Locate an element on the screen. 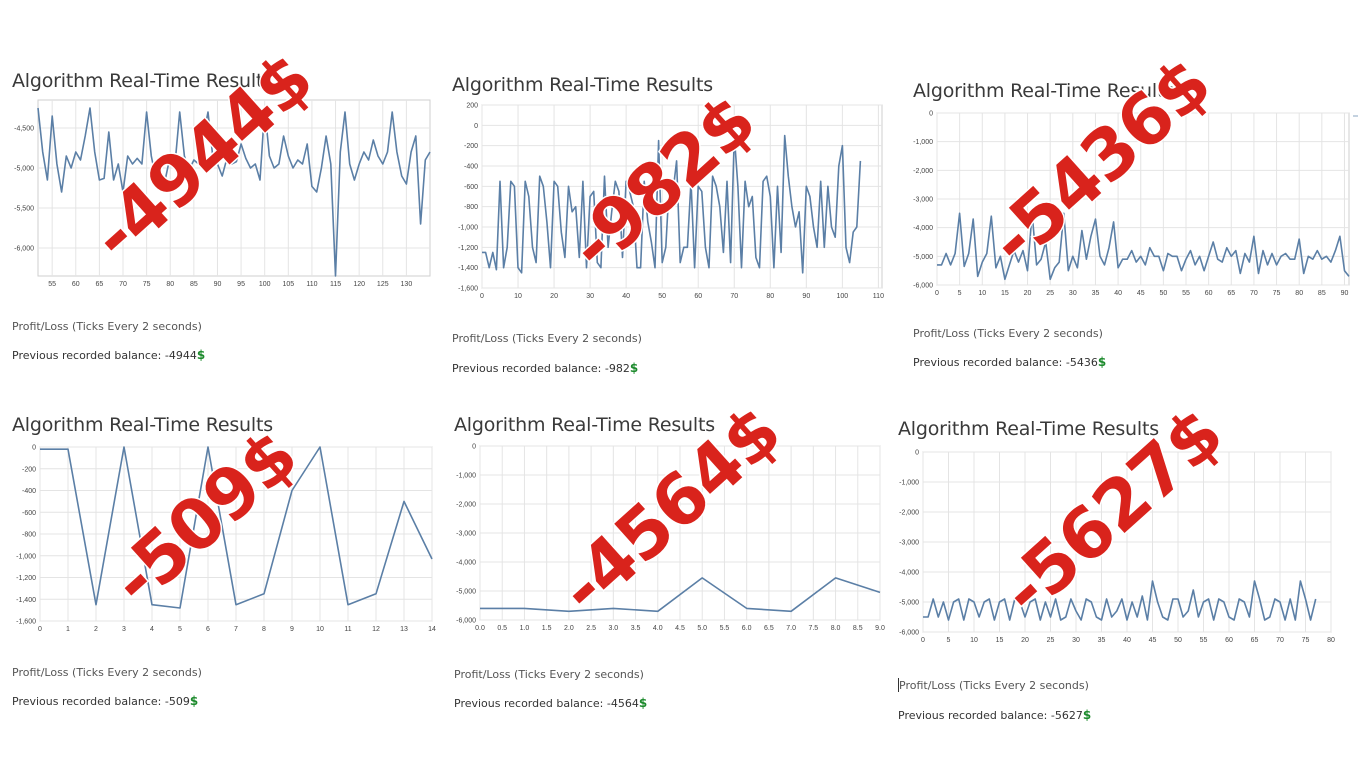  plot-area is located at coordinates (234, 188).